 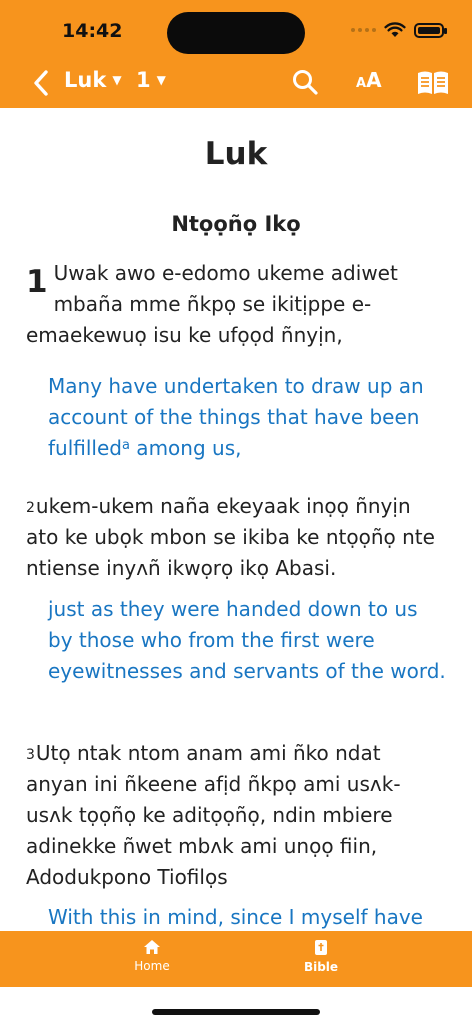 What do you see at coordinates (395, 29) in the screenshot?
I see `wifi-icon` at bounding box center [395, 29].